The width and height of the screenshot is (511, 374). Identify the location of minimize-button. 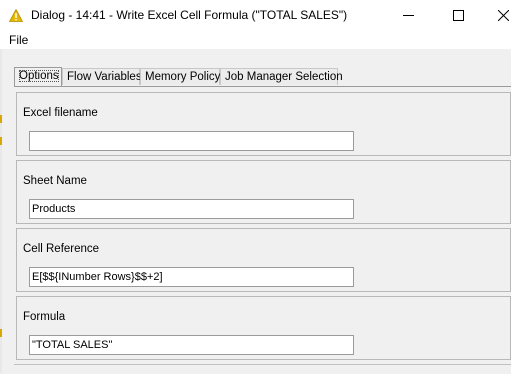
(408, 15).